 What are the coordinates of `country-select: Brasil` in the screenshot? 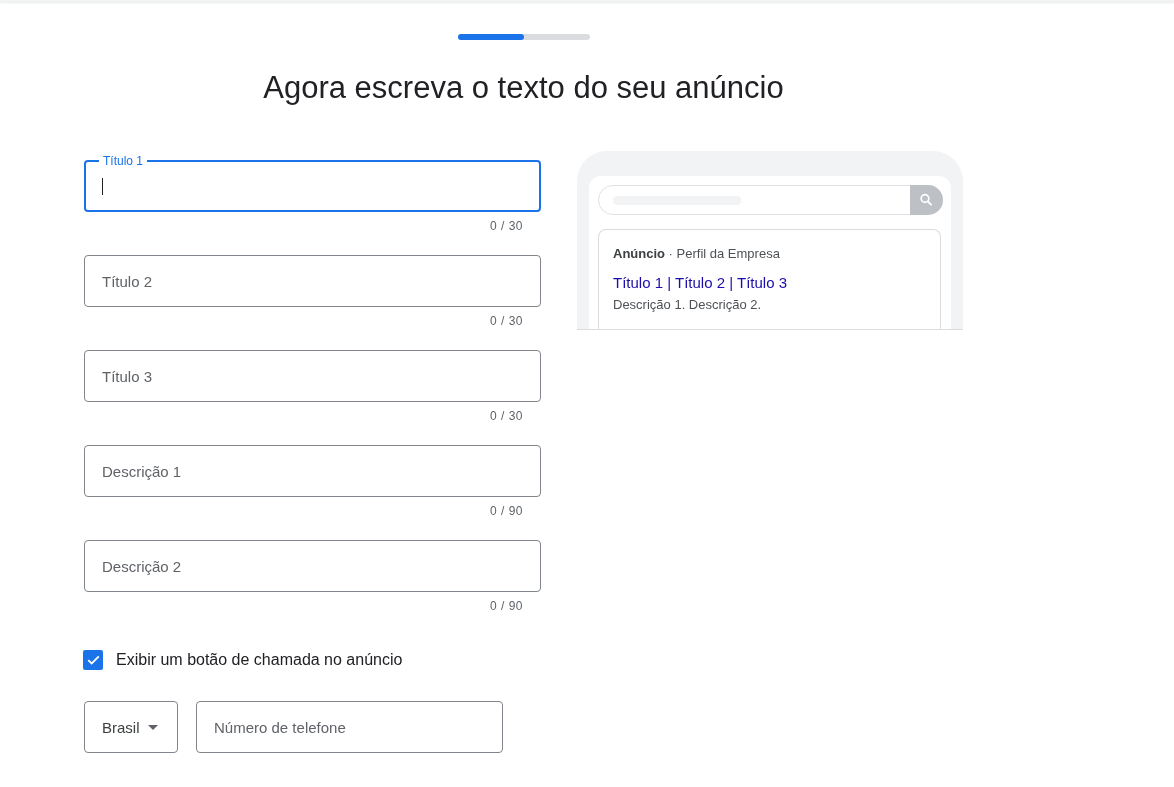 It's located at (131, 727).